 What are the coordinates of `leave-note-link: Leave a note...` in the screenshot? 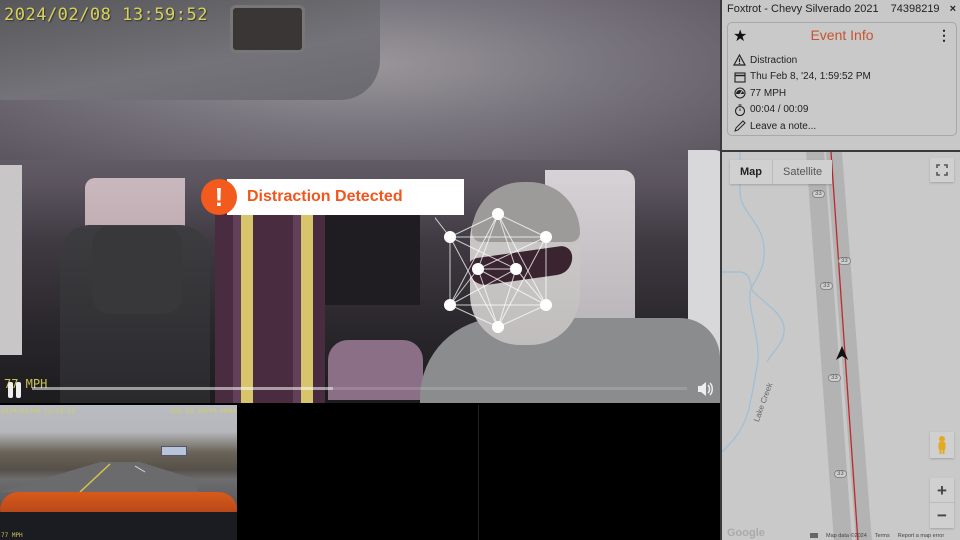 It's located at (783, 126).